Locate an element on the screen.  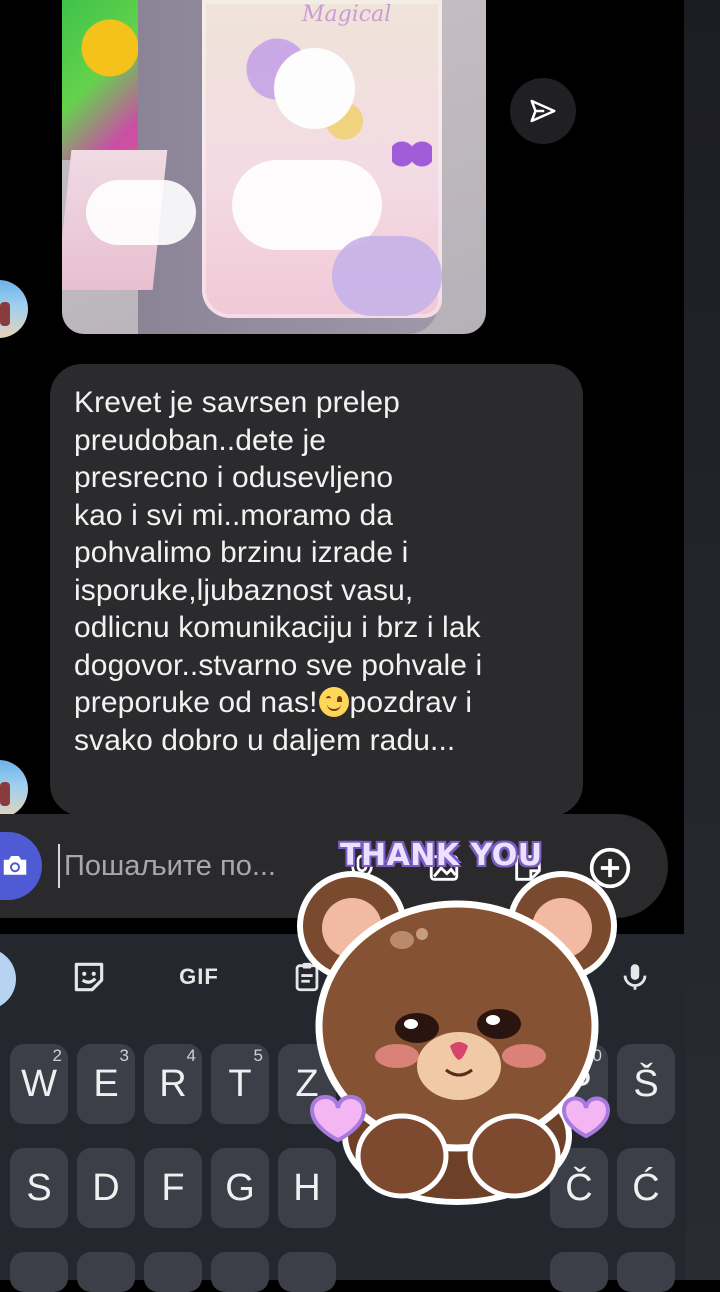
share-button is located at coordinates (543, 111).